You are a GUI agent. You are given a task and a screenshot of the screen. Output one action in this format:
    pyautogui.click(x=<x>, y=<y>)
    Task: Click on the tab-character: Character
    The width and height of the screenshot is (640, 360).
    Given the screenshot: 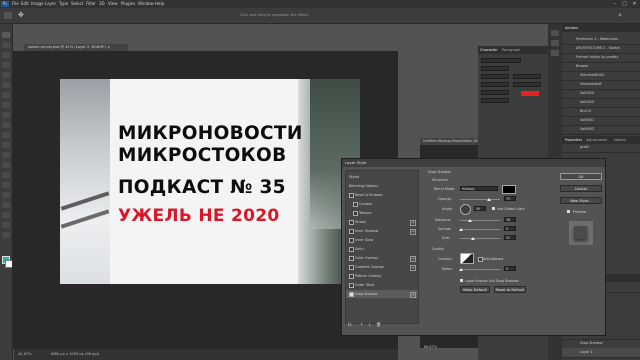 What is the action you would take?
    pyautogui.click(x=489, y=50)
    